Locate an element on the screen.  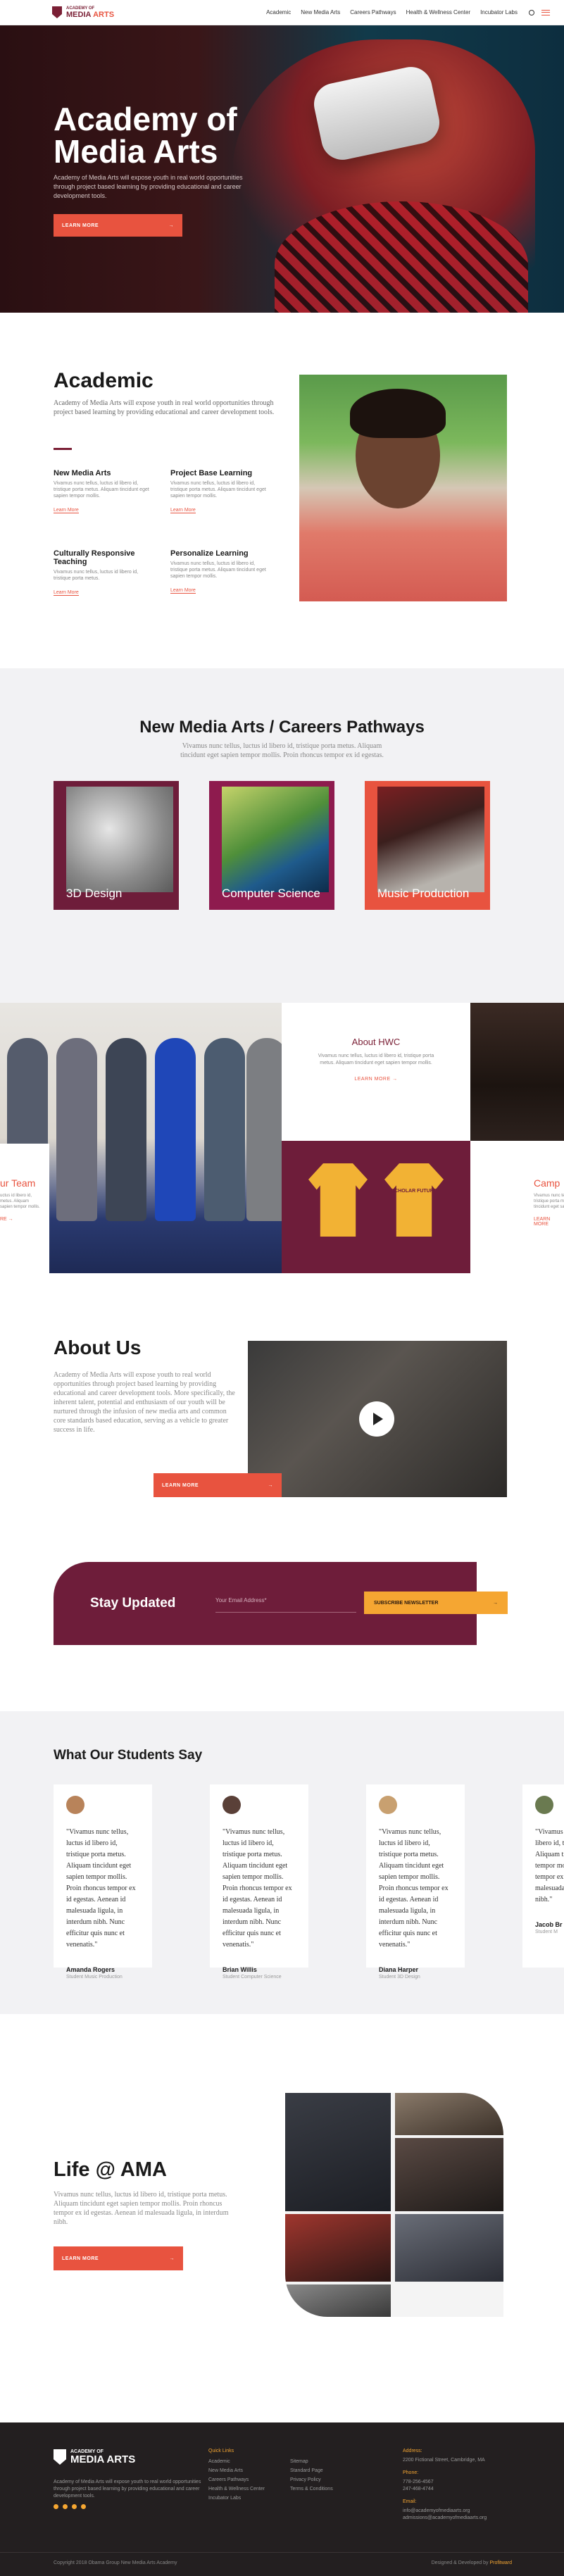
footer-link: Academic is located at coordinates (237, 2461).